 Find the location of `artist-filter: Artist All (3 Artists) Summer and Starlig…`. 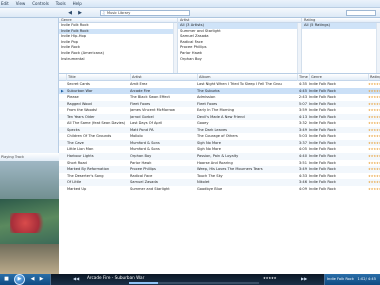

artist-filter: Artist All (3 Artists) Summer and Starlig… is located at coordinates (240, 45).